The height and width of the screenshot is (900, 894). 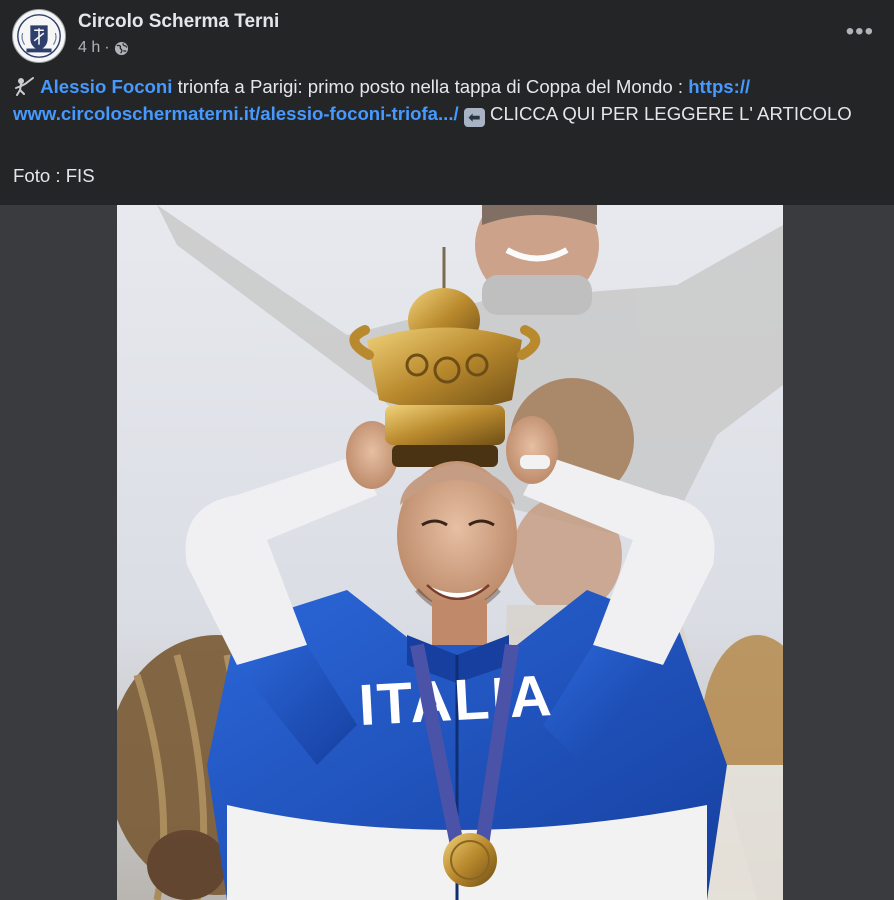 I want to click on post-time: 4 h, so click(x=89, y=48).